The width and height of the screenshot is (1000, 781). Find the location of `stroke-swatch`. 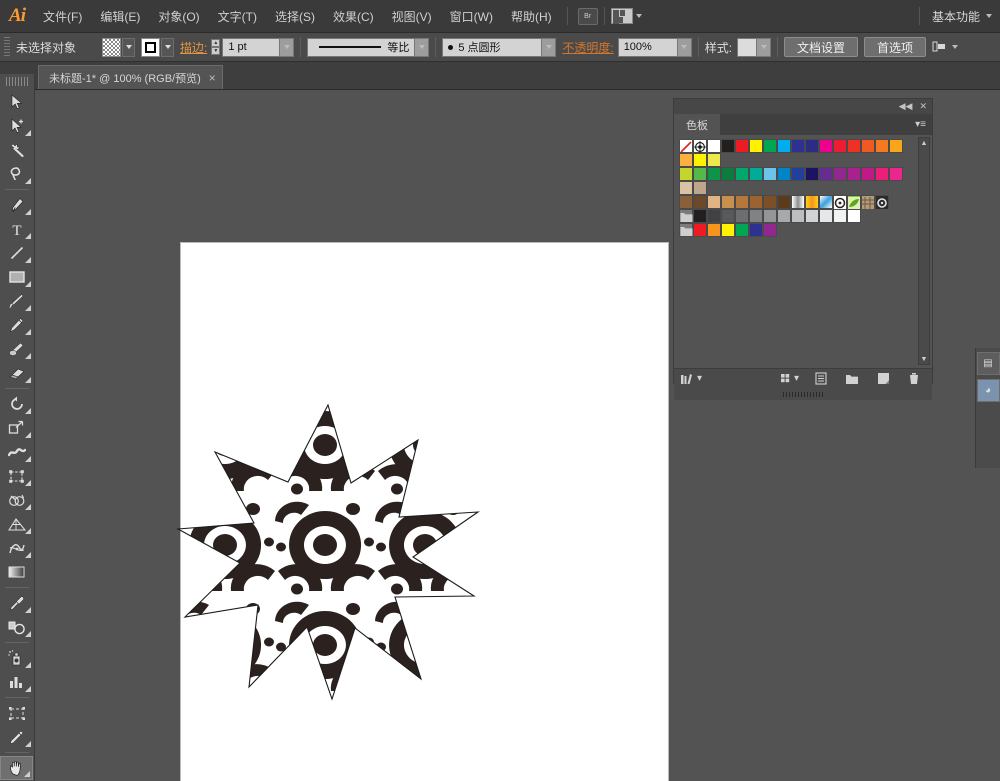

stroke-swatch is located at coordinates (150, 47).